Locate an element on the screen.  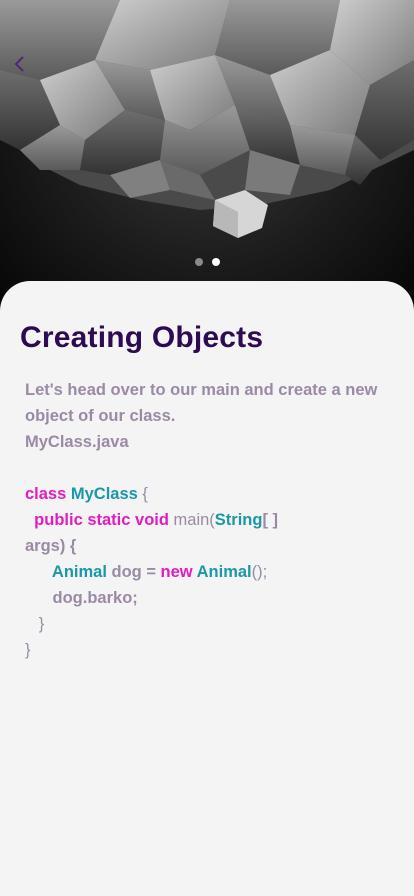
carousel-dot is located at coordinates (198, 262).